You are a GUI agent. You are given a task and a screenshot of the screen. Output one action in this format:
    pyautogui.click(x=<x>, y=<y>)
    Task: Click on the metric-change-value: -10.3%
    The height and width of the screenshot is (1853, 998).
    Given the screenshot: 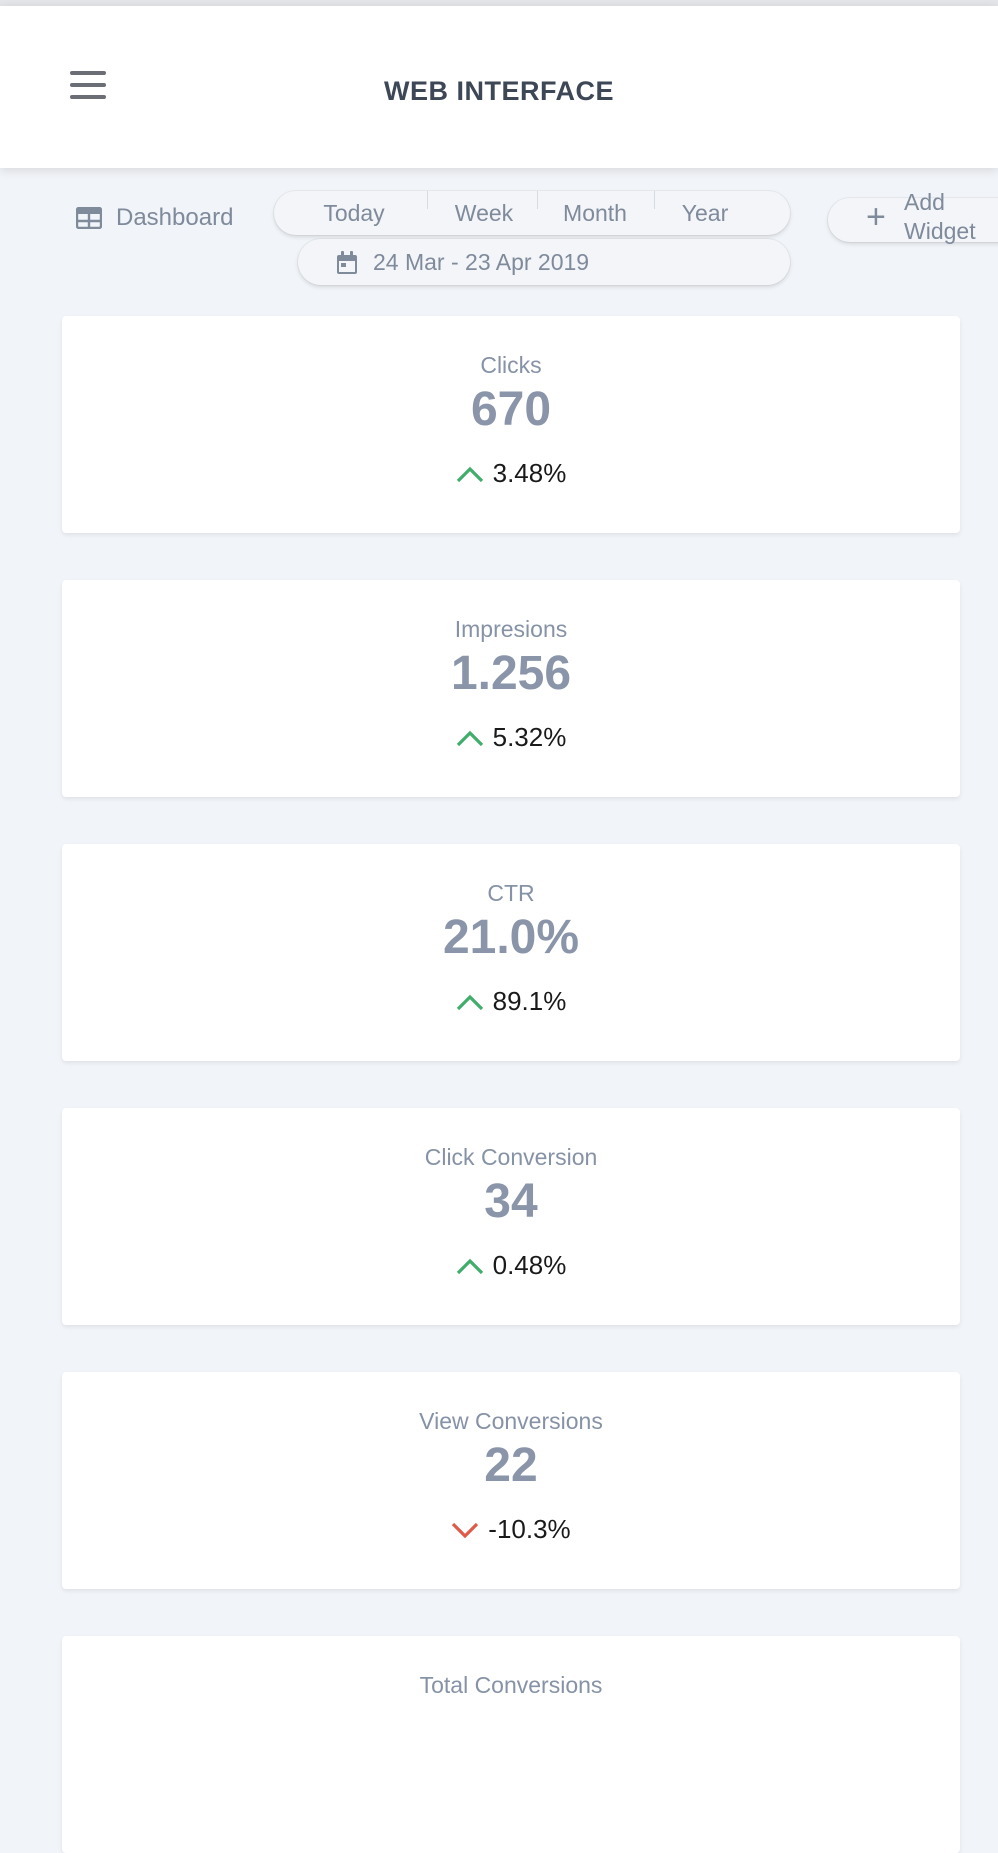 What is the action you would take?
    pyautogui.click(x=529, y=1529)
    